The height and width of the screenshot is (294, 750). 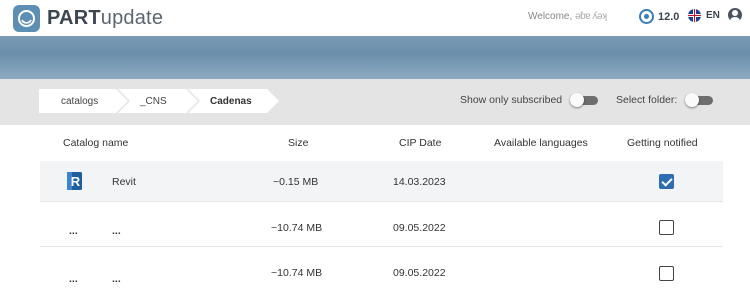 I want to click on breadcrumb: catalogs _CNS Cadenas, so click(x=159, y=101).